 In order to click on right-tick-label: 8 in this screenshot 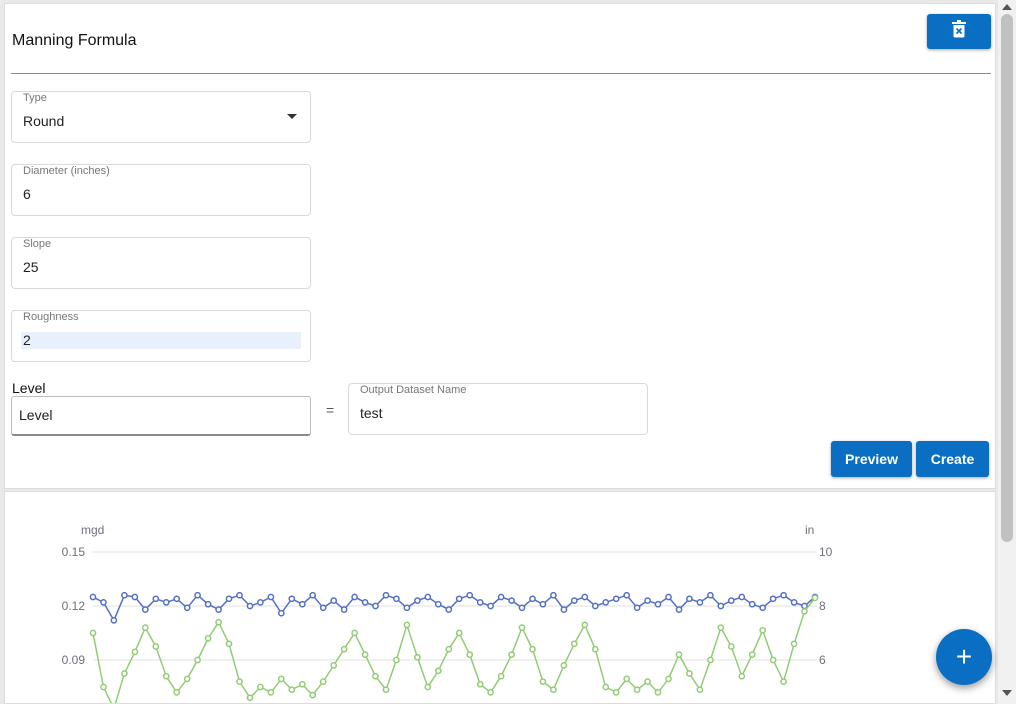, I will do `click(822, 606)`.